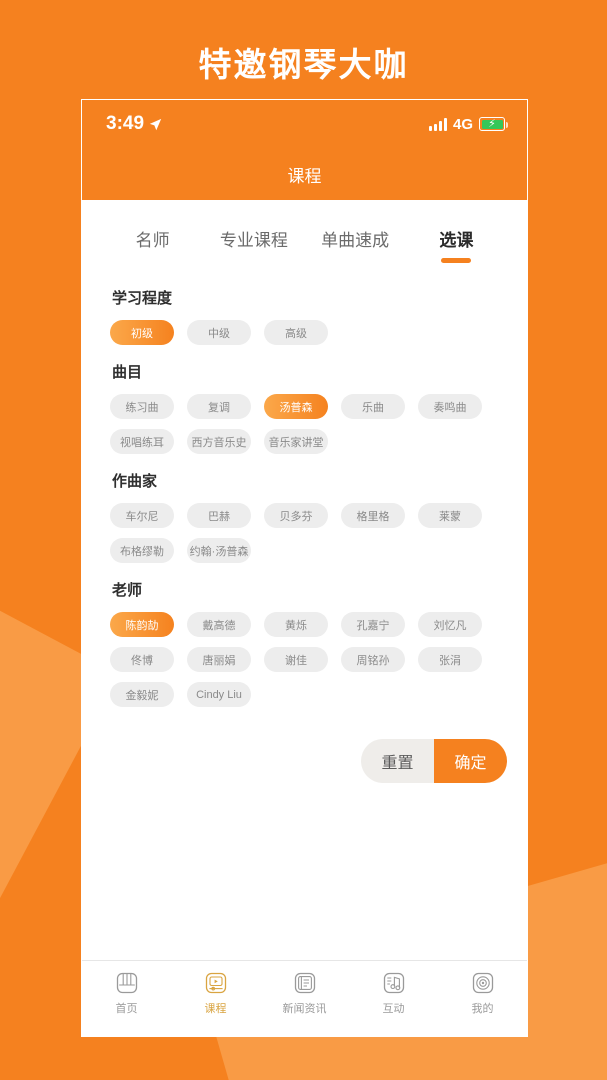 This screenshot has width=607, height=1080. What do you see at coordinates (482, 1009) in the screenshot?
I see `tabbar-item-label: 我的` at bounding box center [482, 1009].